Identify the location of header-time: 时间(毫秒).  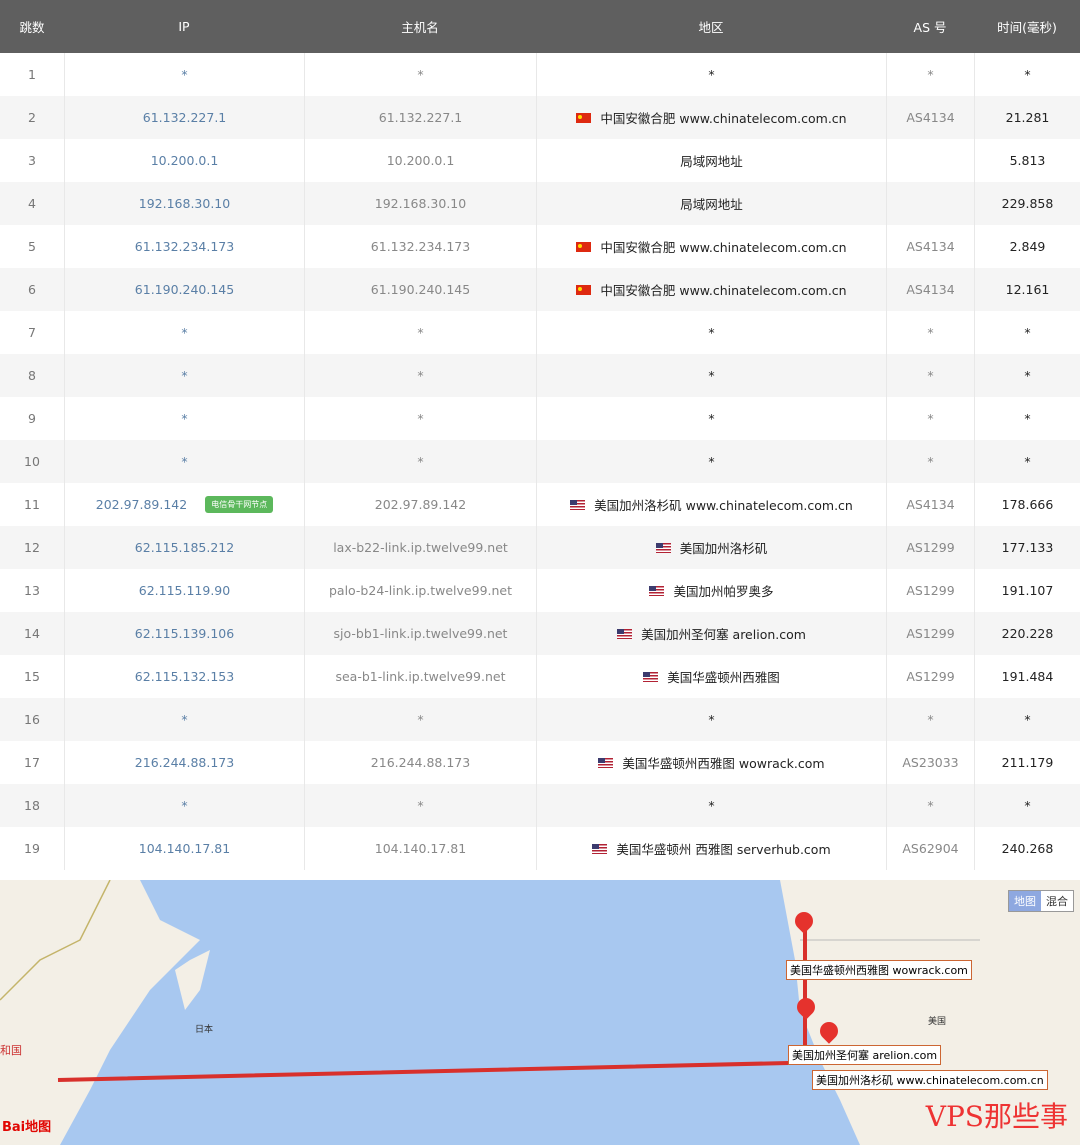
(1027, 27).